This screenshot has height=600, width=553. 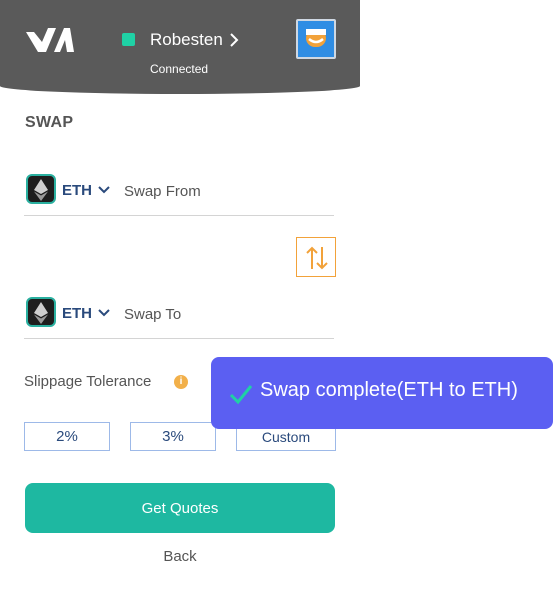 I want to click on check-icon, so click(x=241, y=395).